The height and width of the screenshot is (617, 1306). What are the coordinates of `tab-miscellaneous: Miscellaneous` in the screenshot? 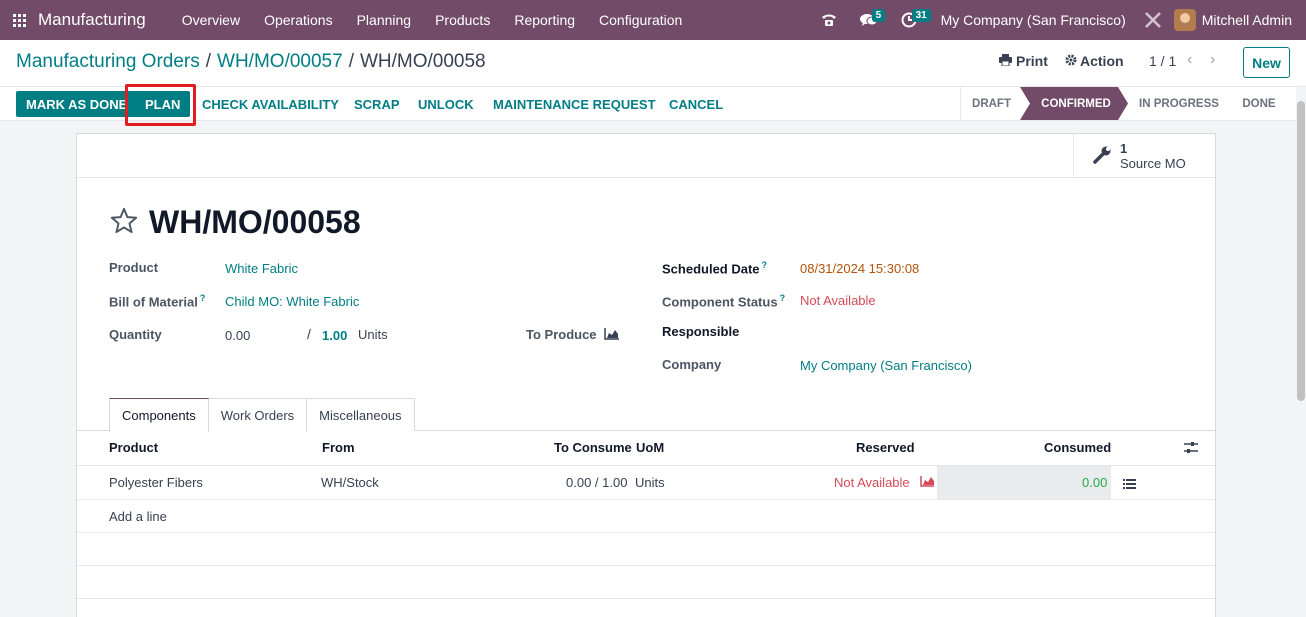 It's located at (360, 414).